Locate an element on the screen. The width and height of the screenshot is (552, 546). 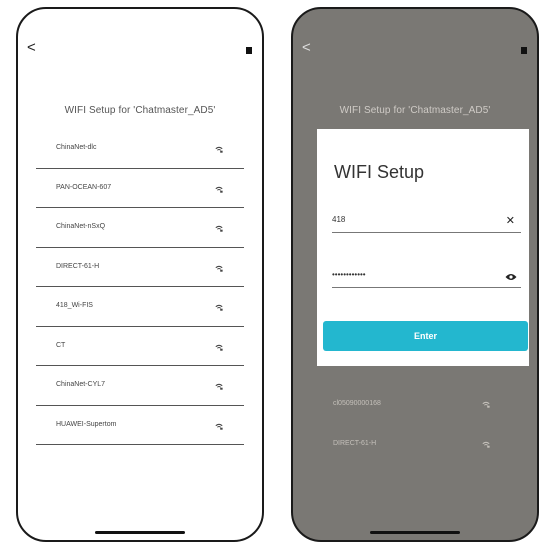
close-icon: ✕ is located at coordinates (510, 221).